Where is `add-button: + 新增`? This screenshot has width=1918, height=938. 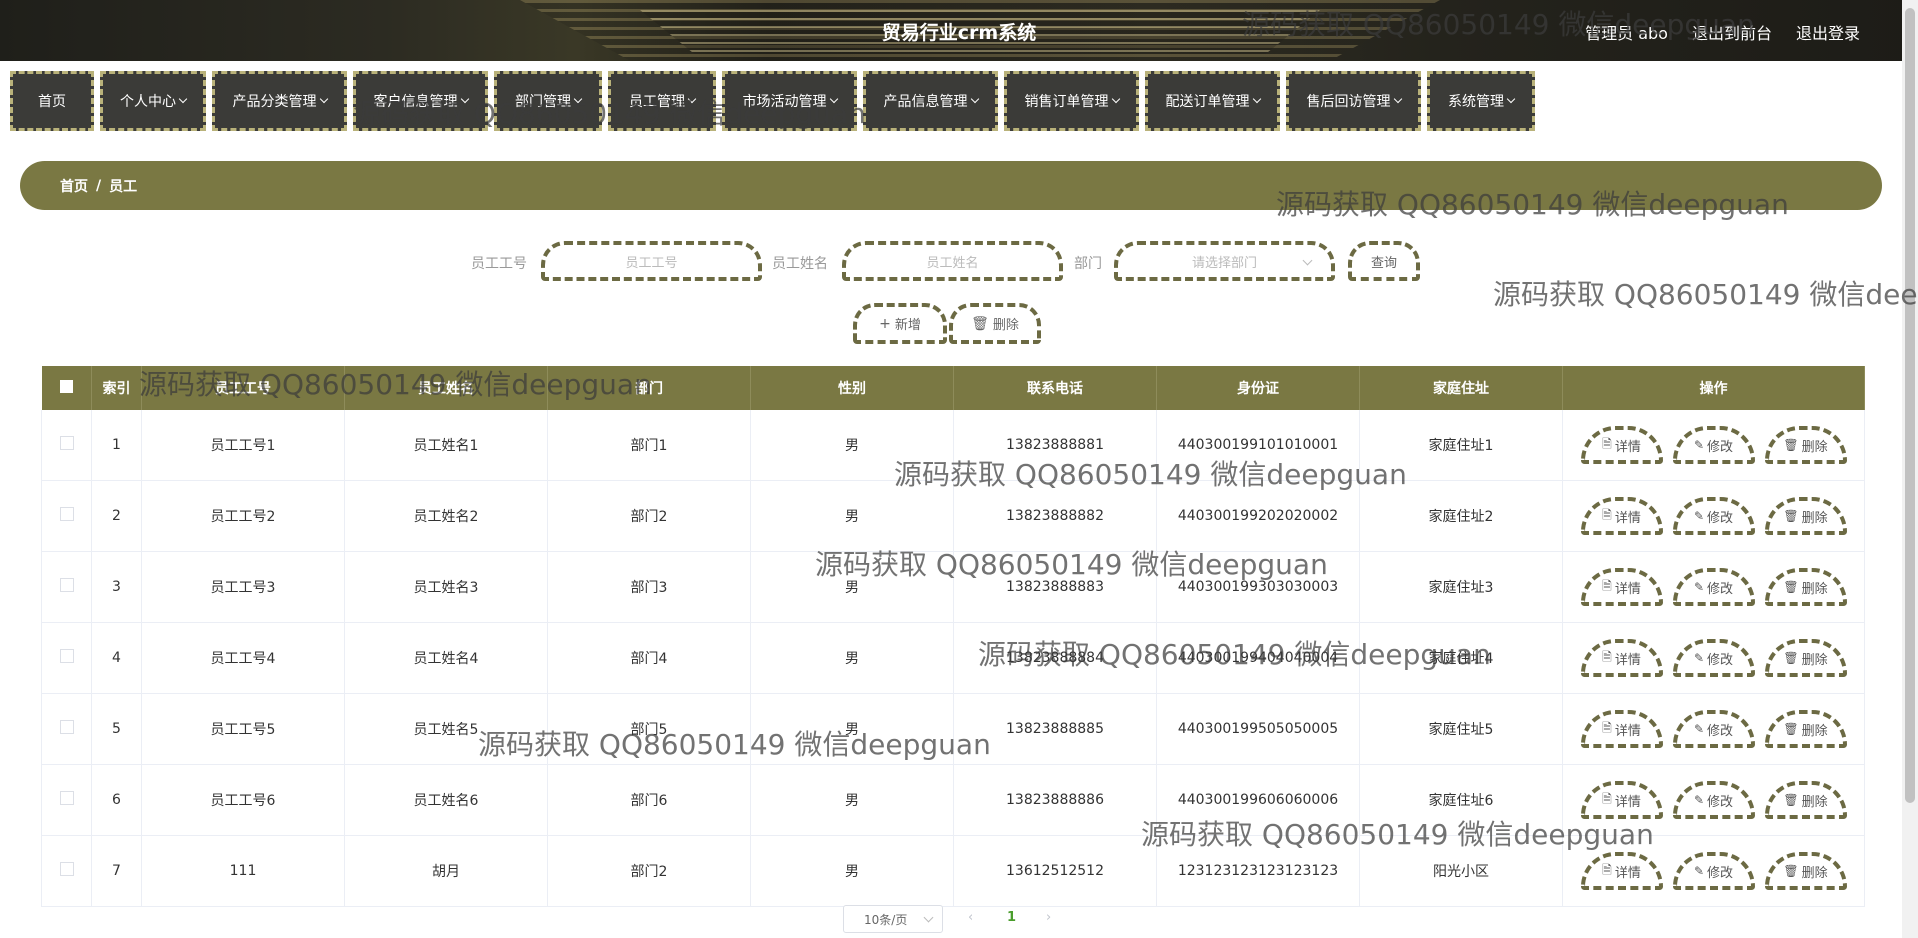 add-button: + 新增 is located at coordinates (900, 323).